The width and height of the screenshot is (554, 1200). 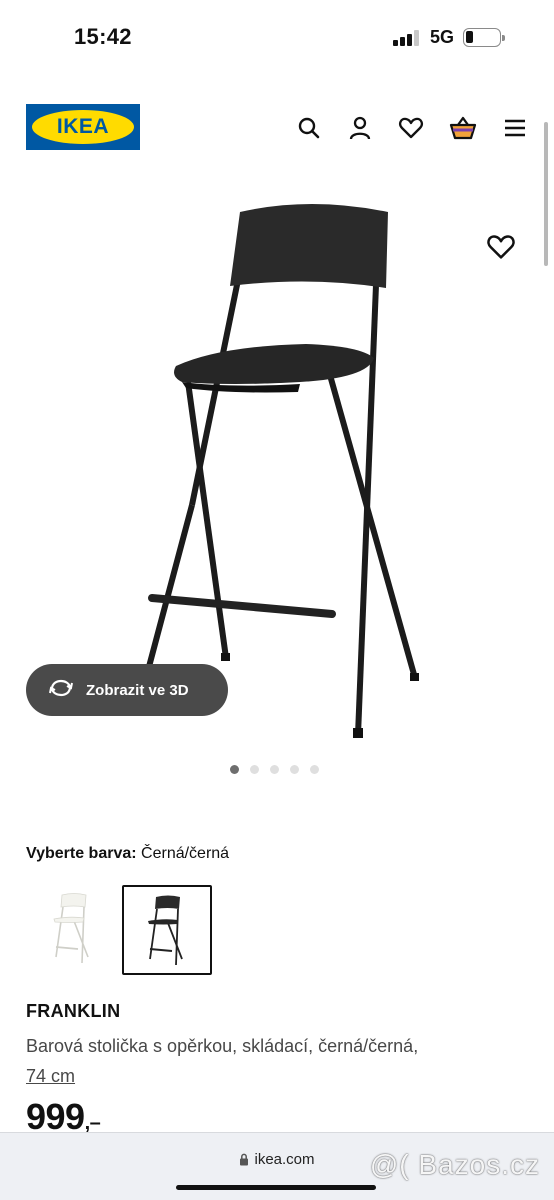 I want to click on battery-icon, so click(x=484, y=37).